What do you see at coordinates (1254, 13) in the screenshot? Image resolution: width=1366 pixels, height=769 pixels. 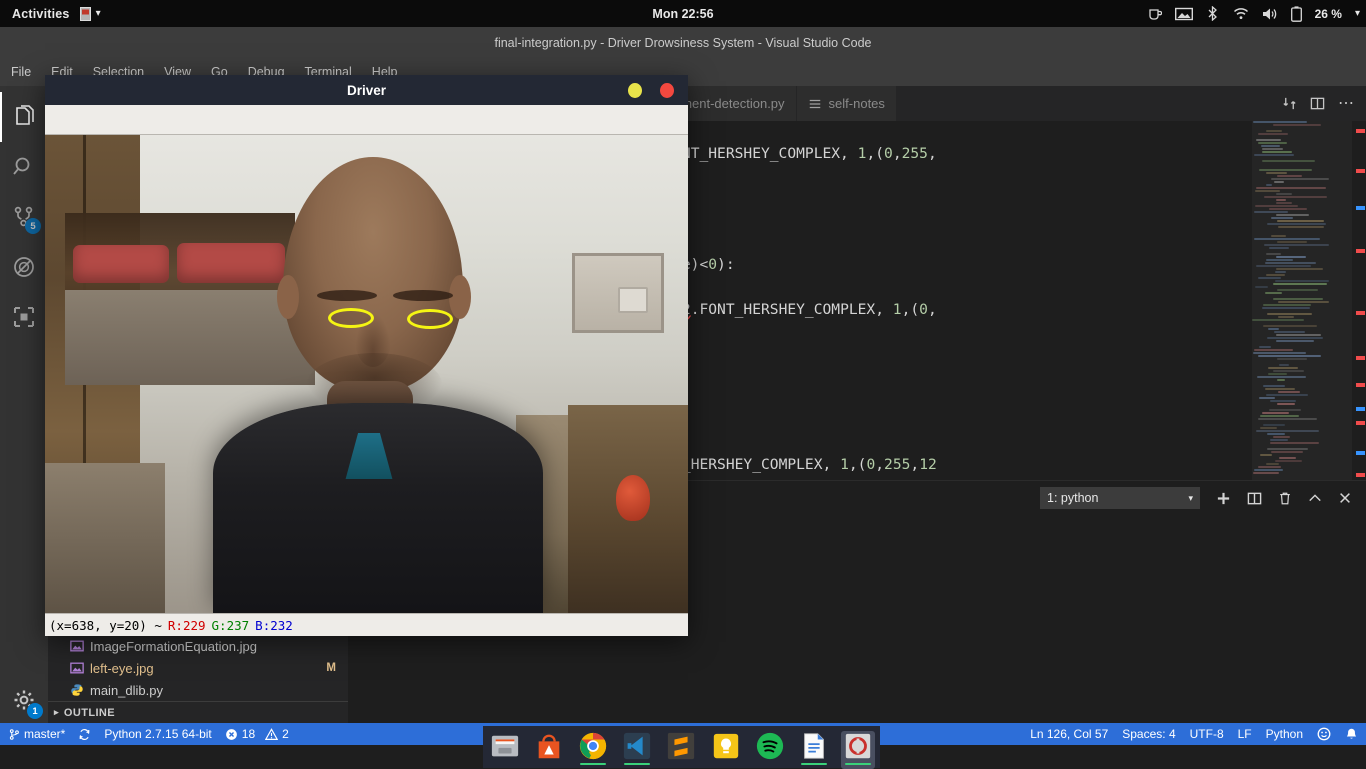 I see `system-indicators: 26 % ▾` at bounding box center [1254, 13].